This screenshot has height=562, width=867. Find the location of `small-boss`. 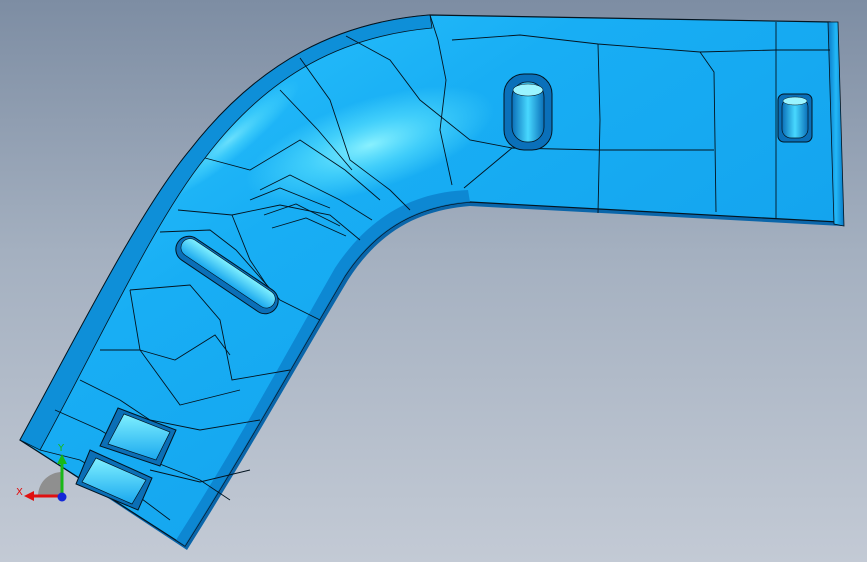

small-boss is located at coordinates (795, 118).